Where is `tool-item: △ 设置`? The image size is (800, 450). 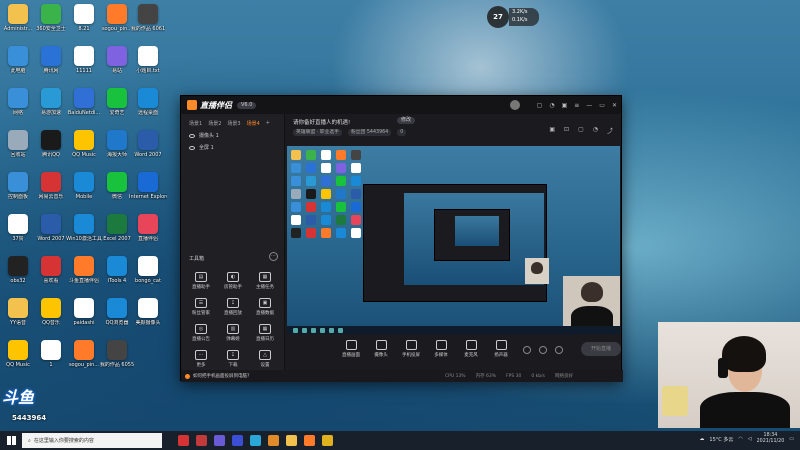
tool-item: △ 设置 is located at coordinates (265, 359).